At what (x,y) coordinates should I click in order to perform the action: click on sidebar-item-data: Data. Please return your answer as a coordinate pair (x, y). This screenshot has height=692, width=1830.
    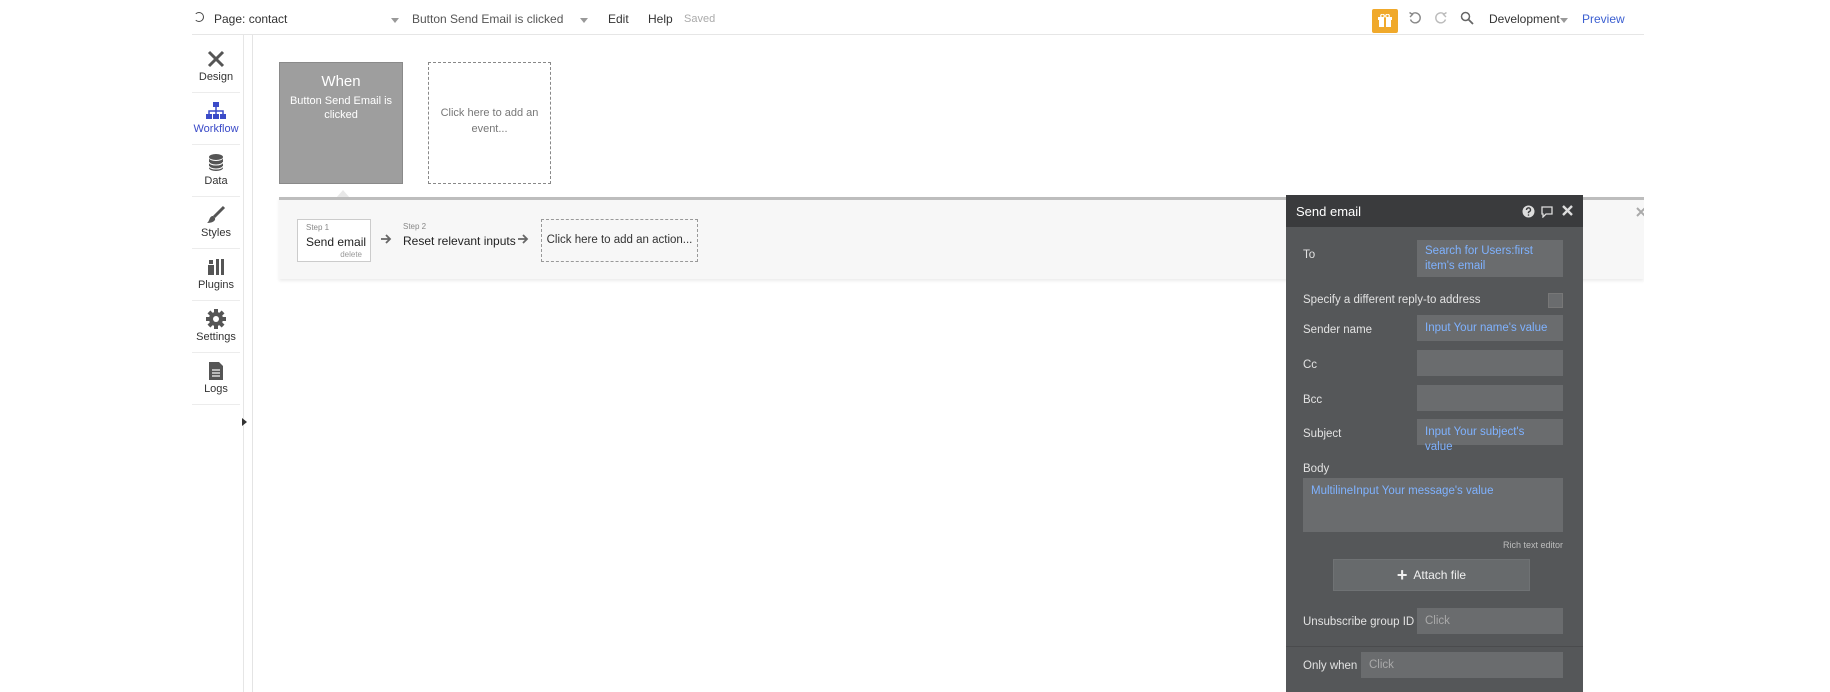
    Looking at the image, I should click on (216, 171).